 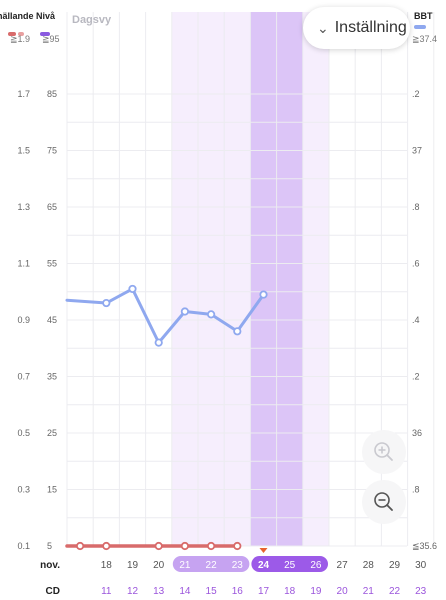 I want to click on left-axis-a-tick: 1.5, so click(x=23, y=151).